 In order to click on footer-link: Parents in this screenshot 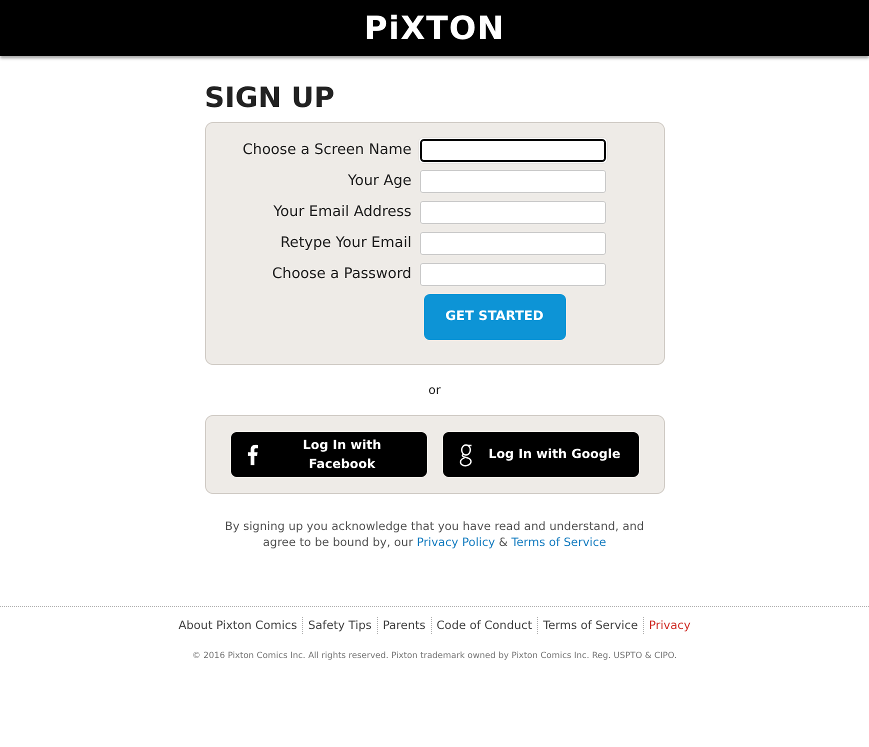, I will do `click(403, 625)`.